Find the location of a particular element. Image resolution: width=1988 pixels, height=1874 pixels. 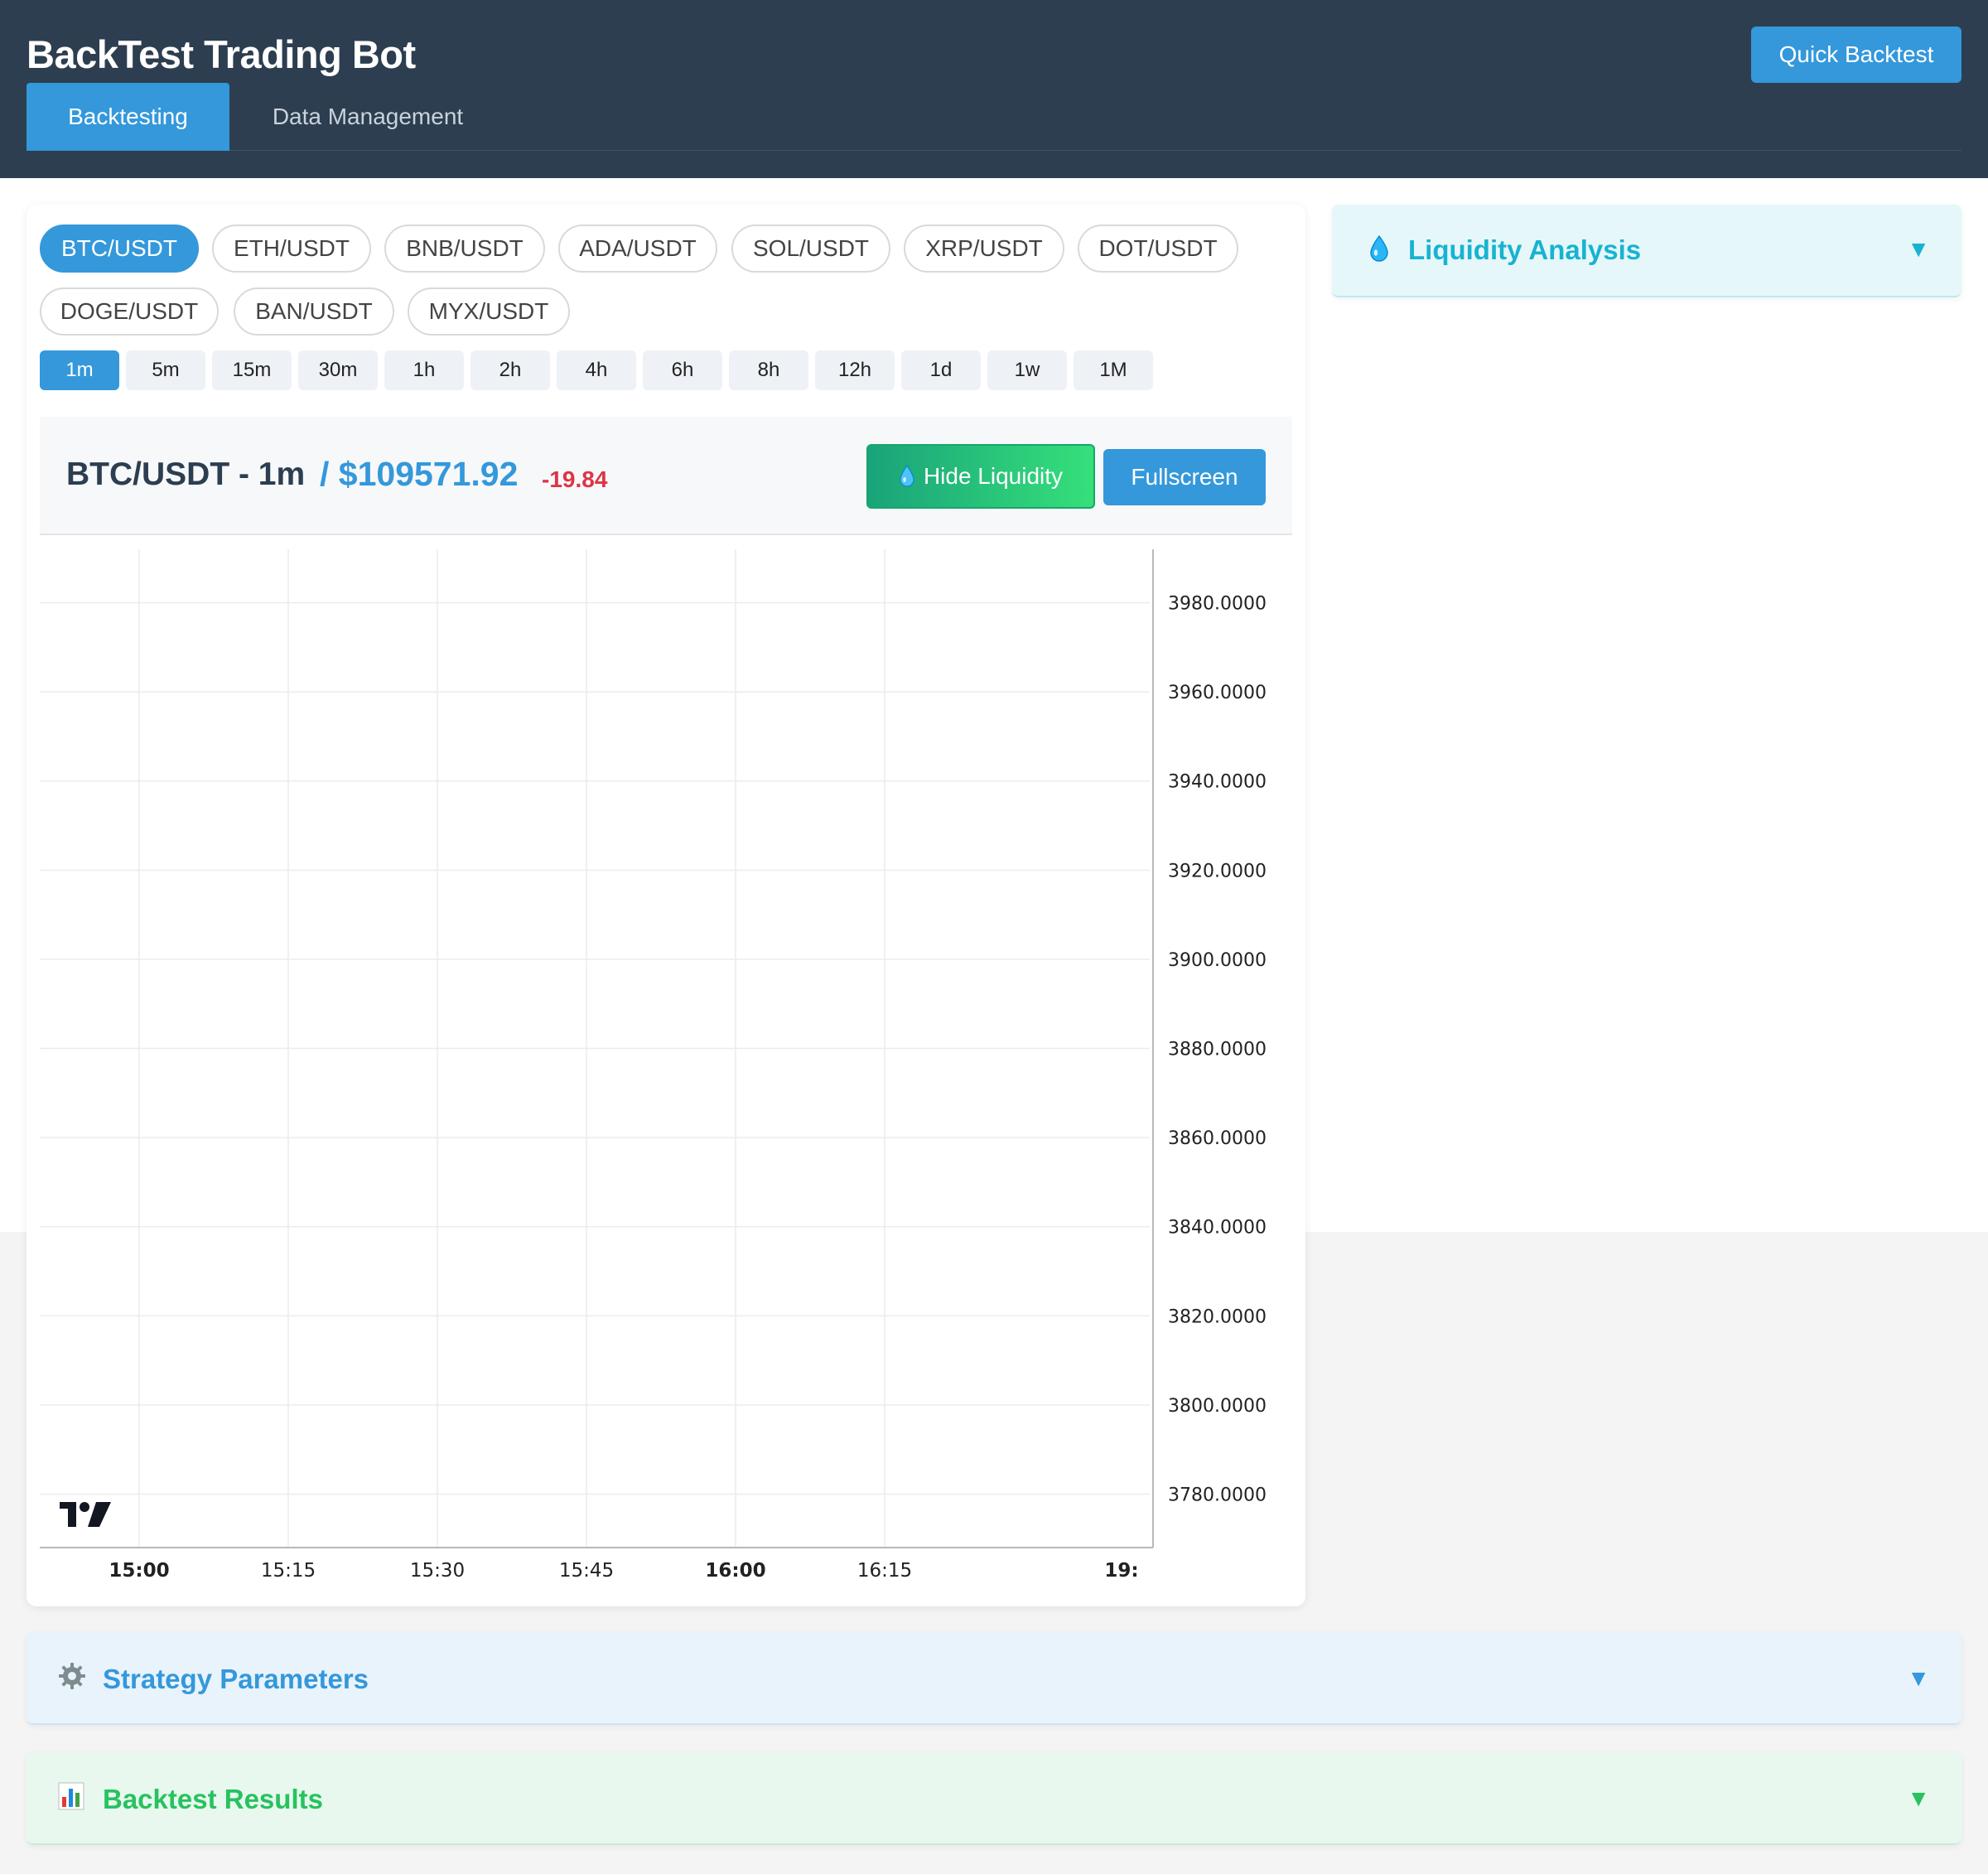

pair-xrp-usdt: XRP/USDT is located at coordinates (984, 249).